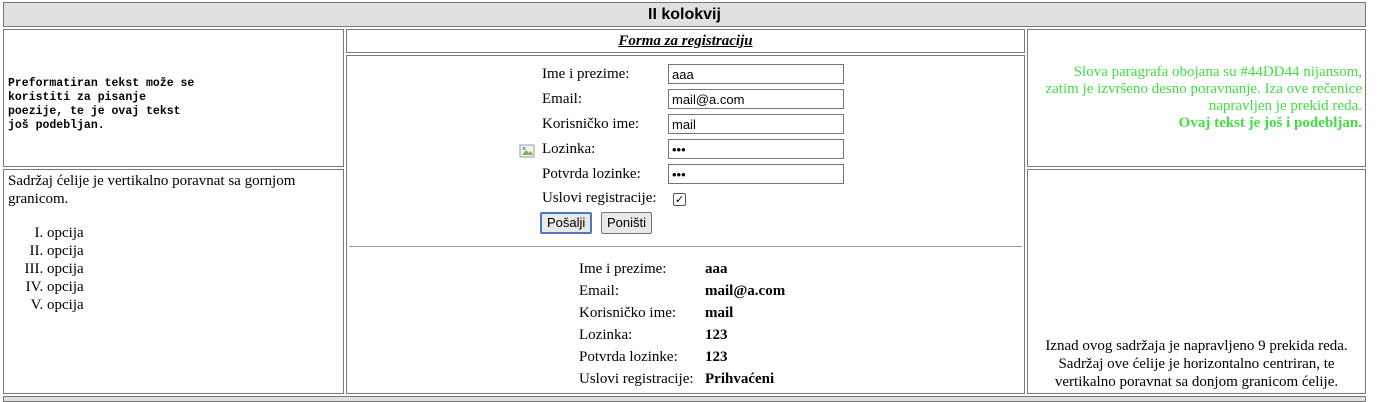 The image size is (1378, 402). I want to click on password-confirm-label: Potvrda lozinke:, so click(591, 174).